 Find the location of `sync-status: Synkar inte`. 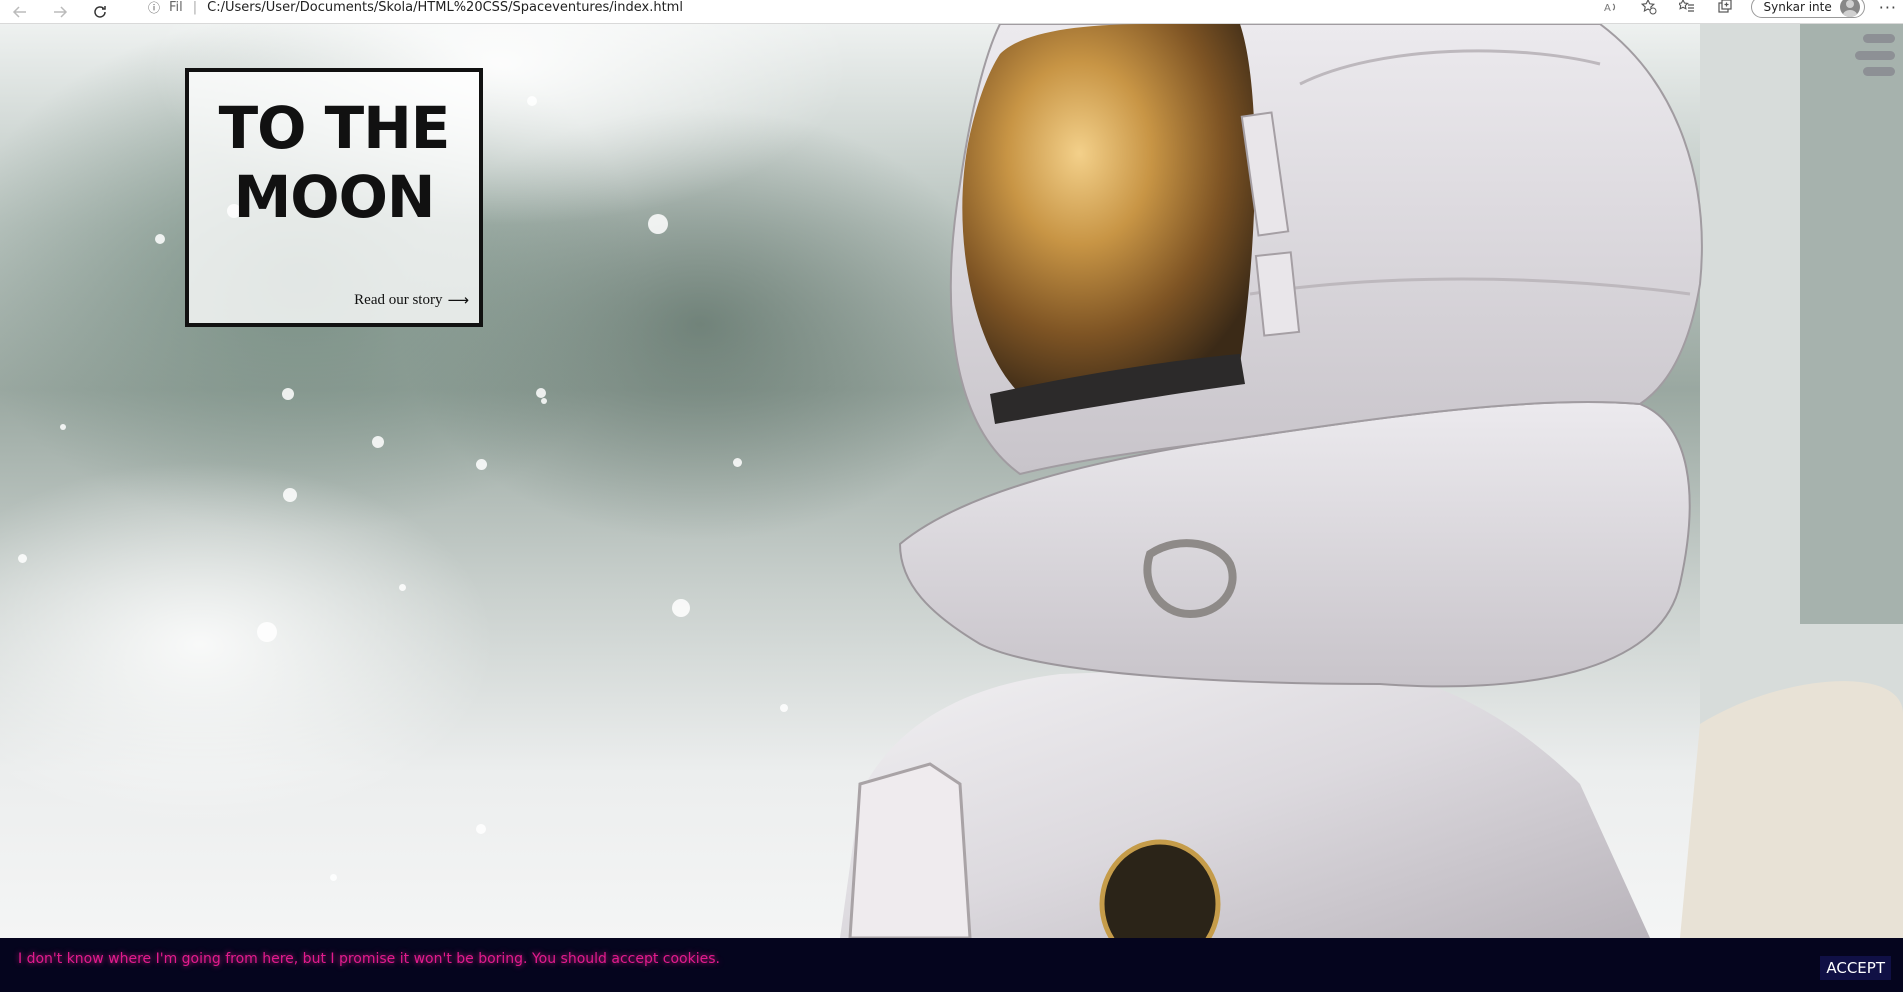

sync-status: Synkar inte is located at coordinates (1797, 7).